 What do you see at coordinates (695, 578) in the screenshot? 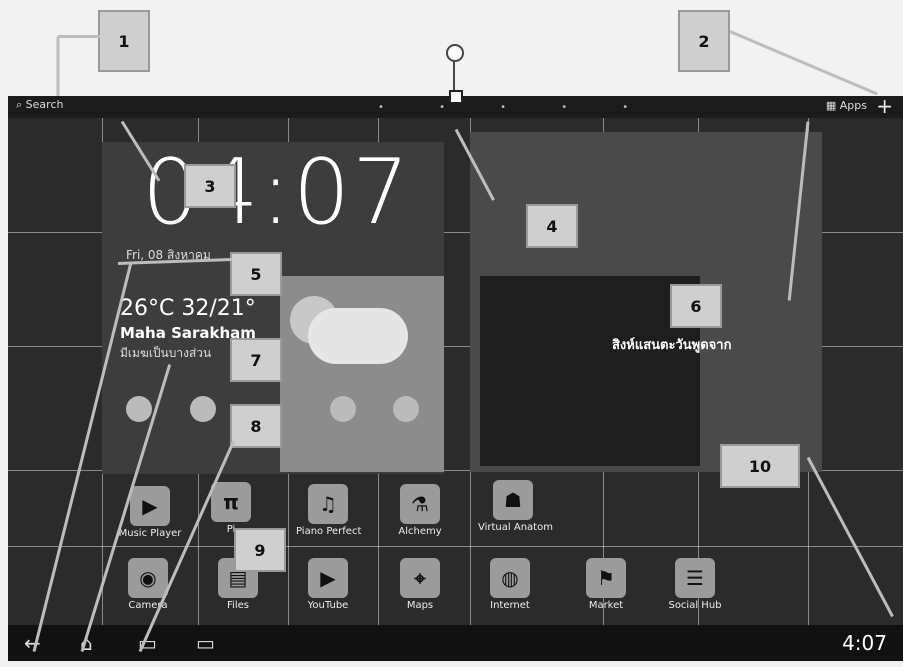
I see `social-icon: ☰` at bounding box center [695, 578].